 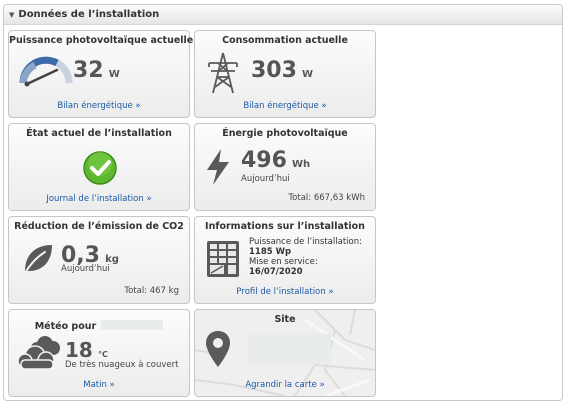 I want to click on cloudy-weather-icon, so click(x=38, y=353).